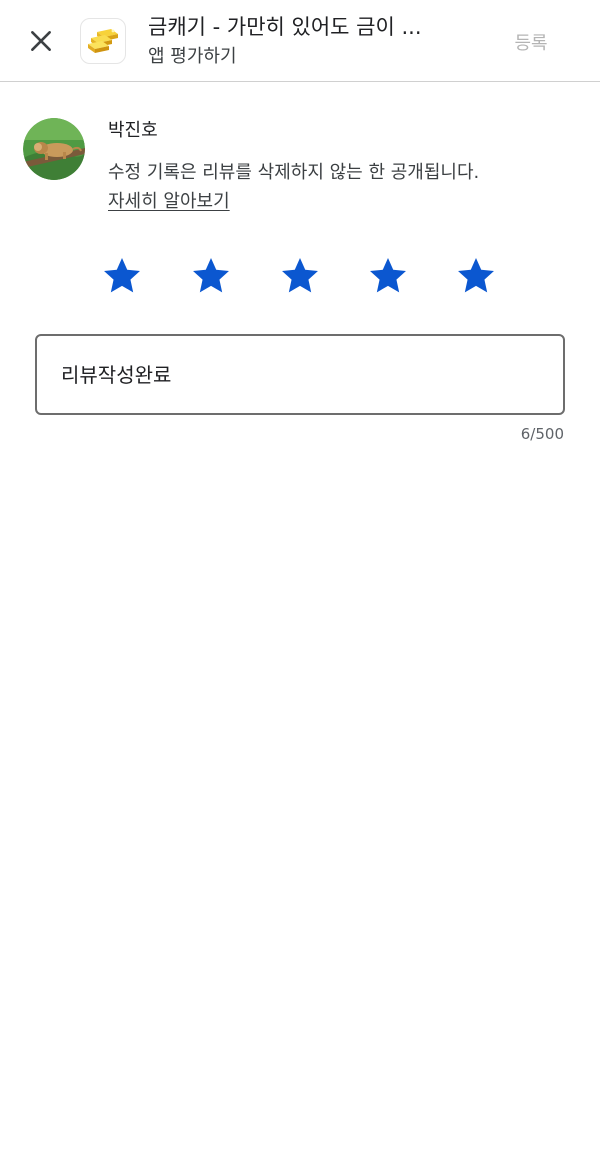 This screenshot has height=1149, width=600. What do you see at coordinates (133, 130) in the screenshot?
I see `user-name: 박진호` at bounding box center [133, 130].